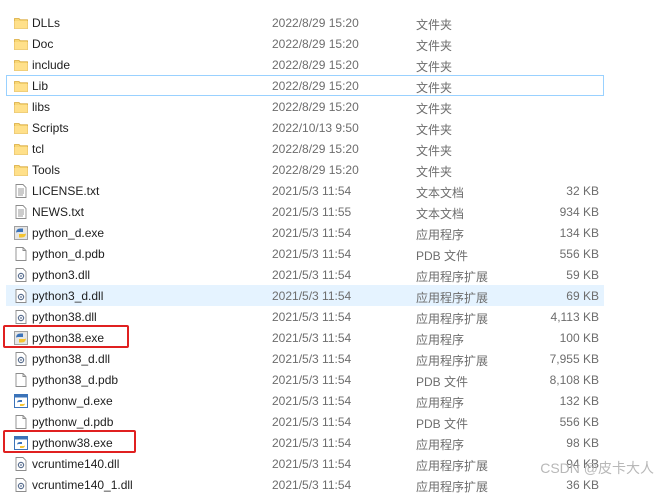  I want to click on file-size: 134 KB, so click(579, 233).